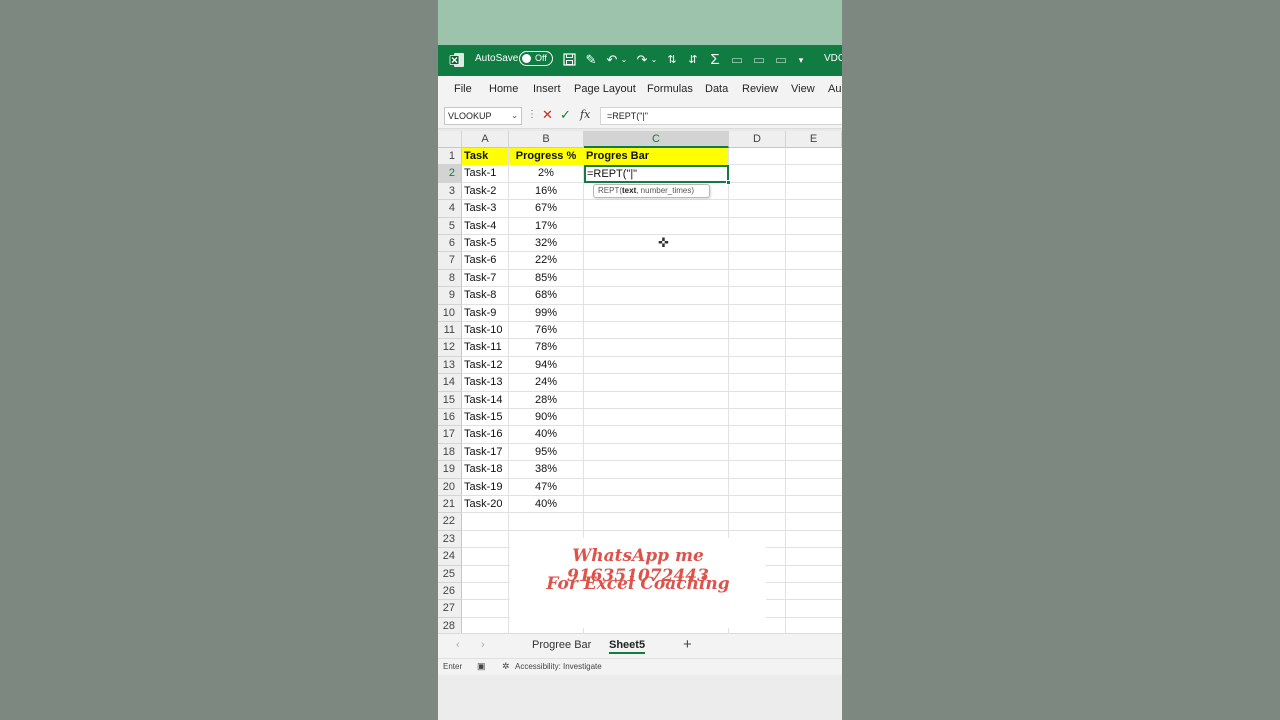 Image resolution: width=1280 pixels, height=720 pixels. I want to click on print-icon: ▭, so click(781, 60).